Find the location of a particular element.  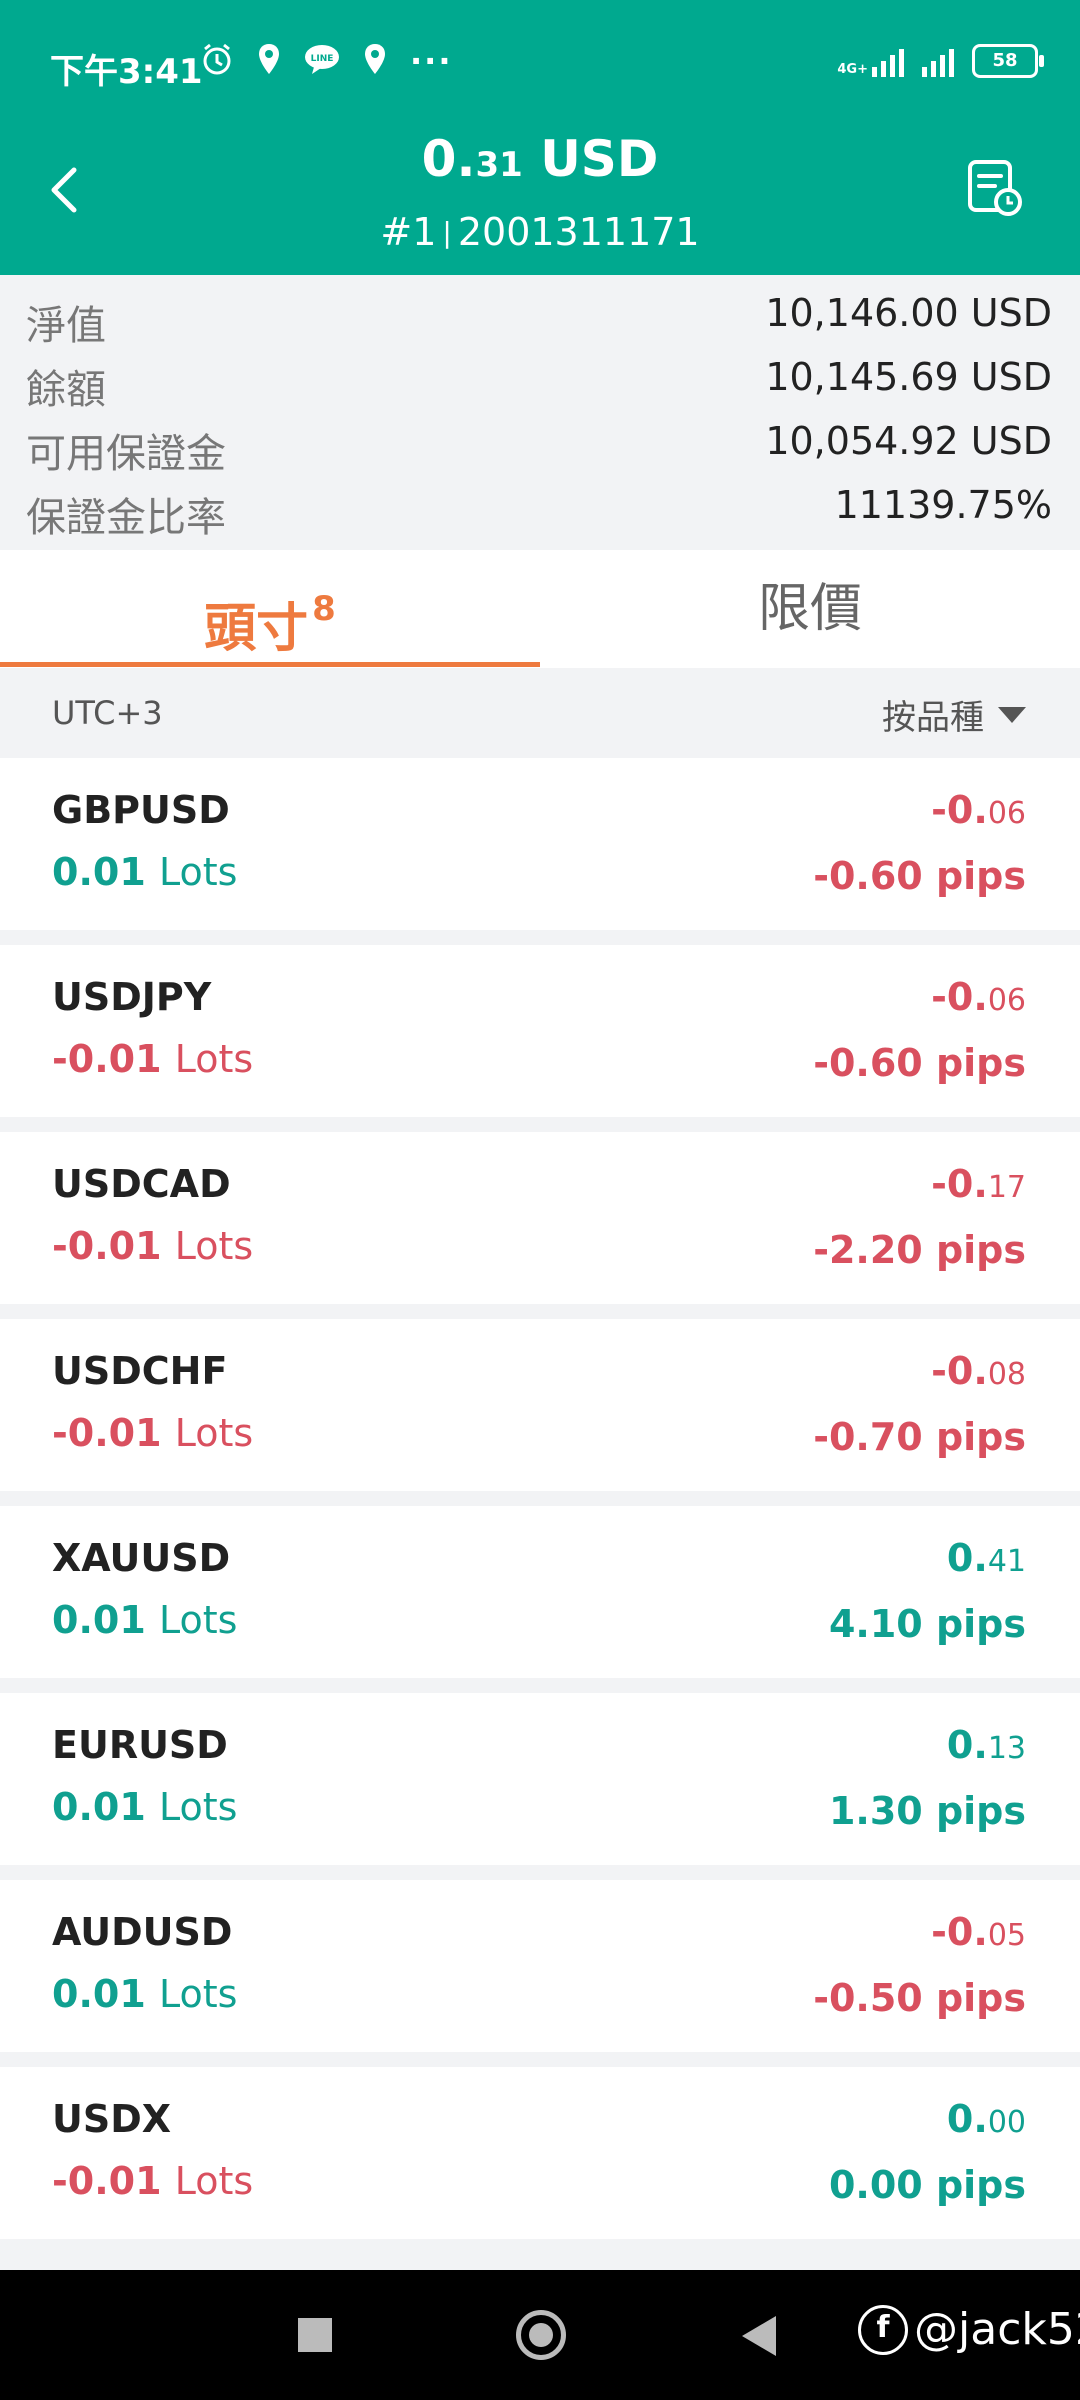

signal-icon is located at coordinates (888, 61).